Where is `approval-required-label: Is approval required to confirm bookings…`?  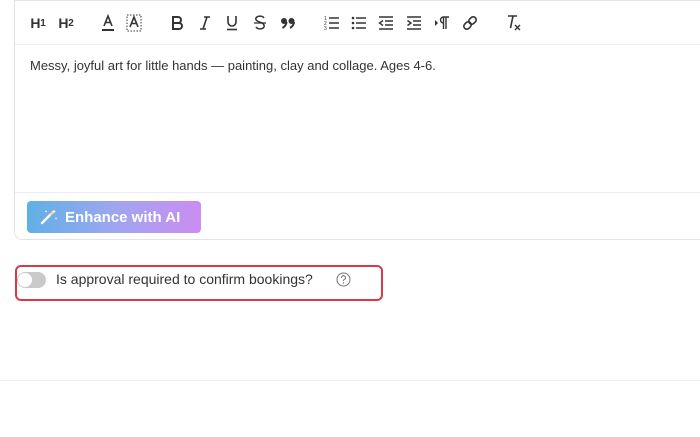 approval-required-label: Is approval required to confirm bookings… is located at coordinates (184, 279).